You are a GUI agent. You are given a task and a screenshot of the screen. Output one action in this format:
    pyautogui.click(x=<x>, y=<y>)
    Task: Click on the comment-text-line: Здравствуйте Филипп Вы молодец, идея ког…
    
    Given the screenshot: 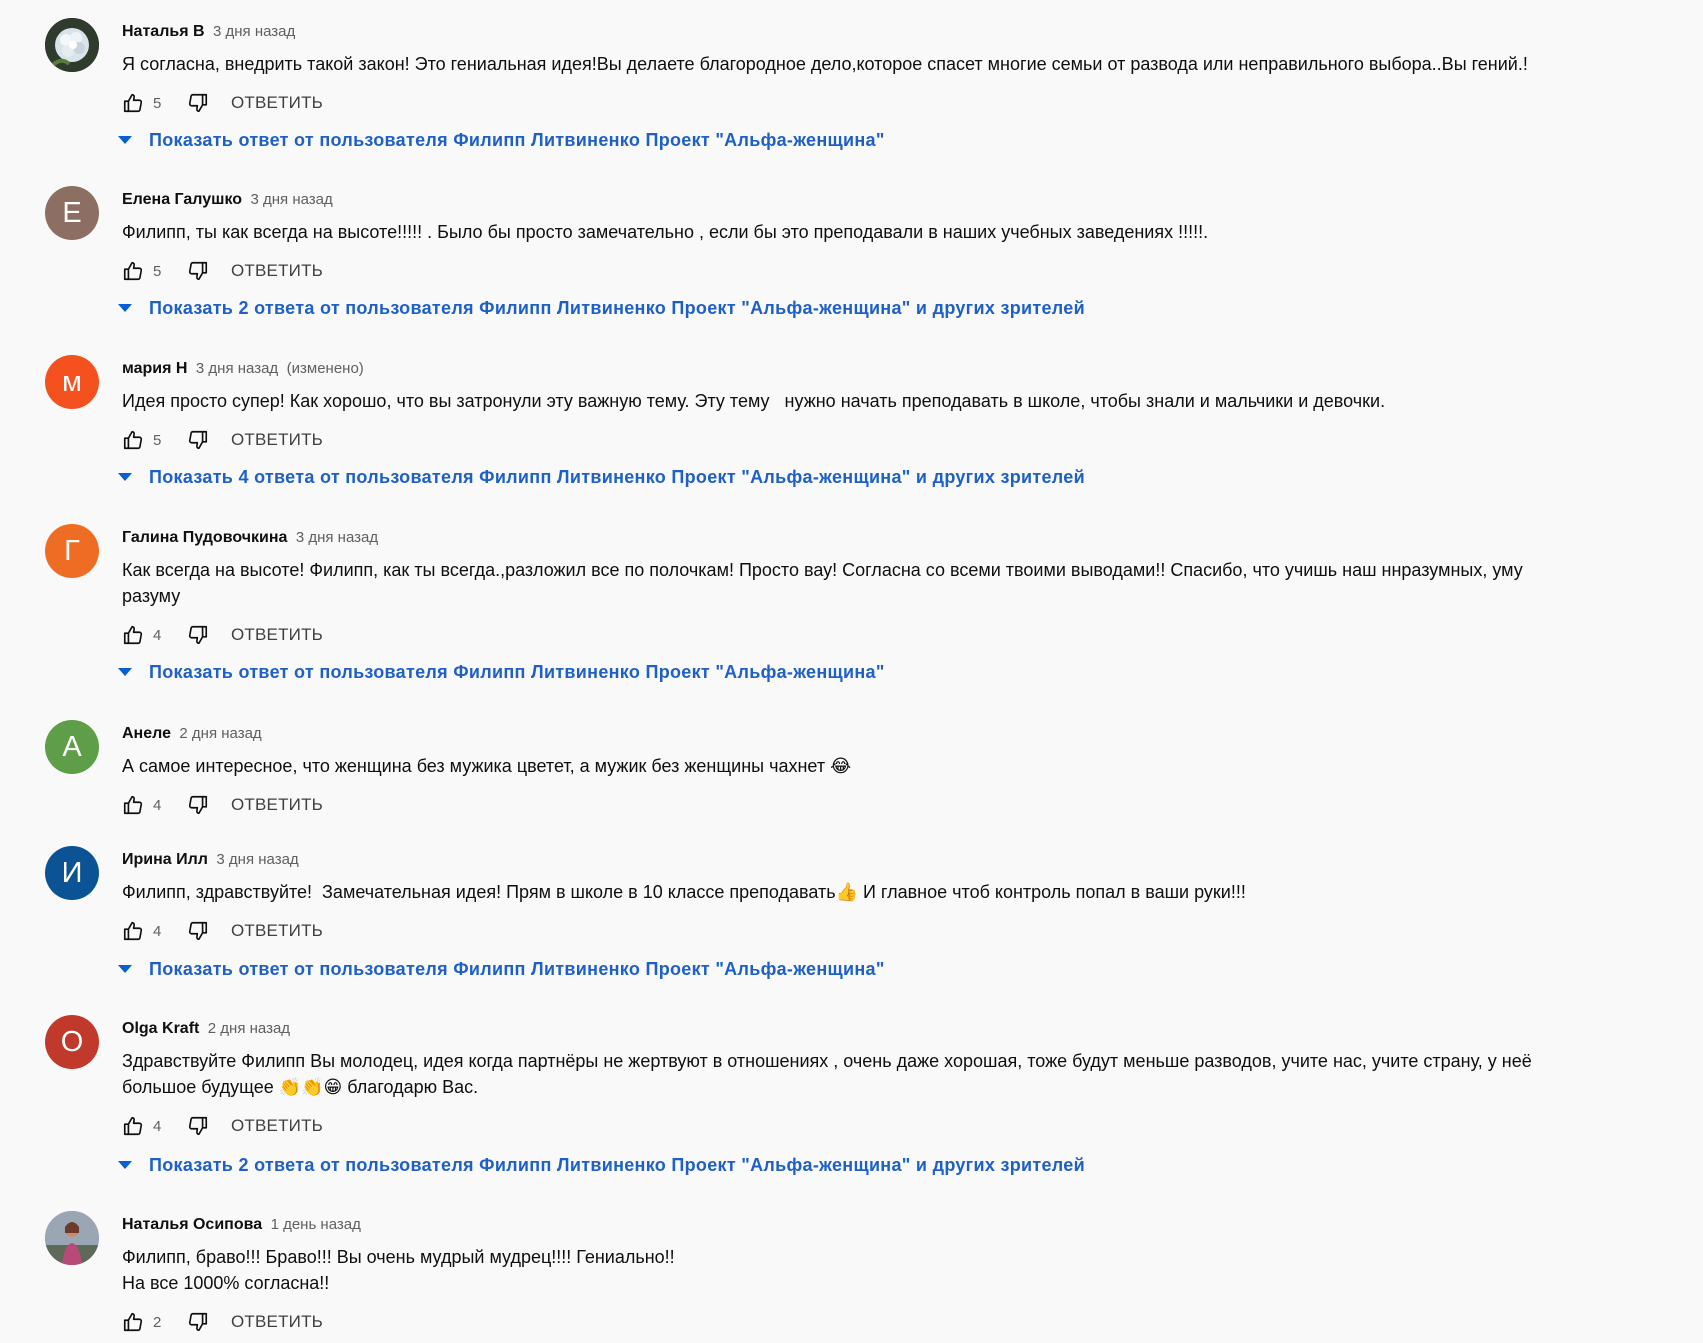 What is the action you would take?
    pyautogui.click(x=827, y=1061)
    